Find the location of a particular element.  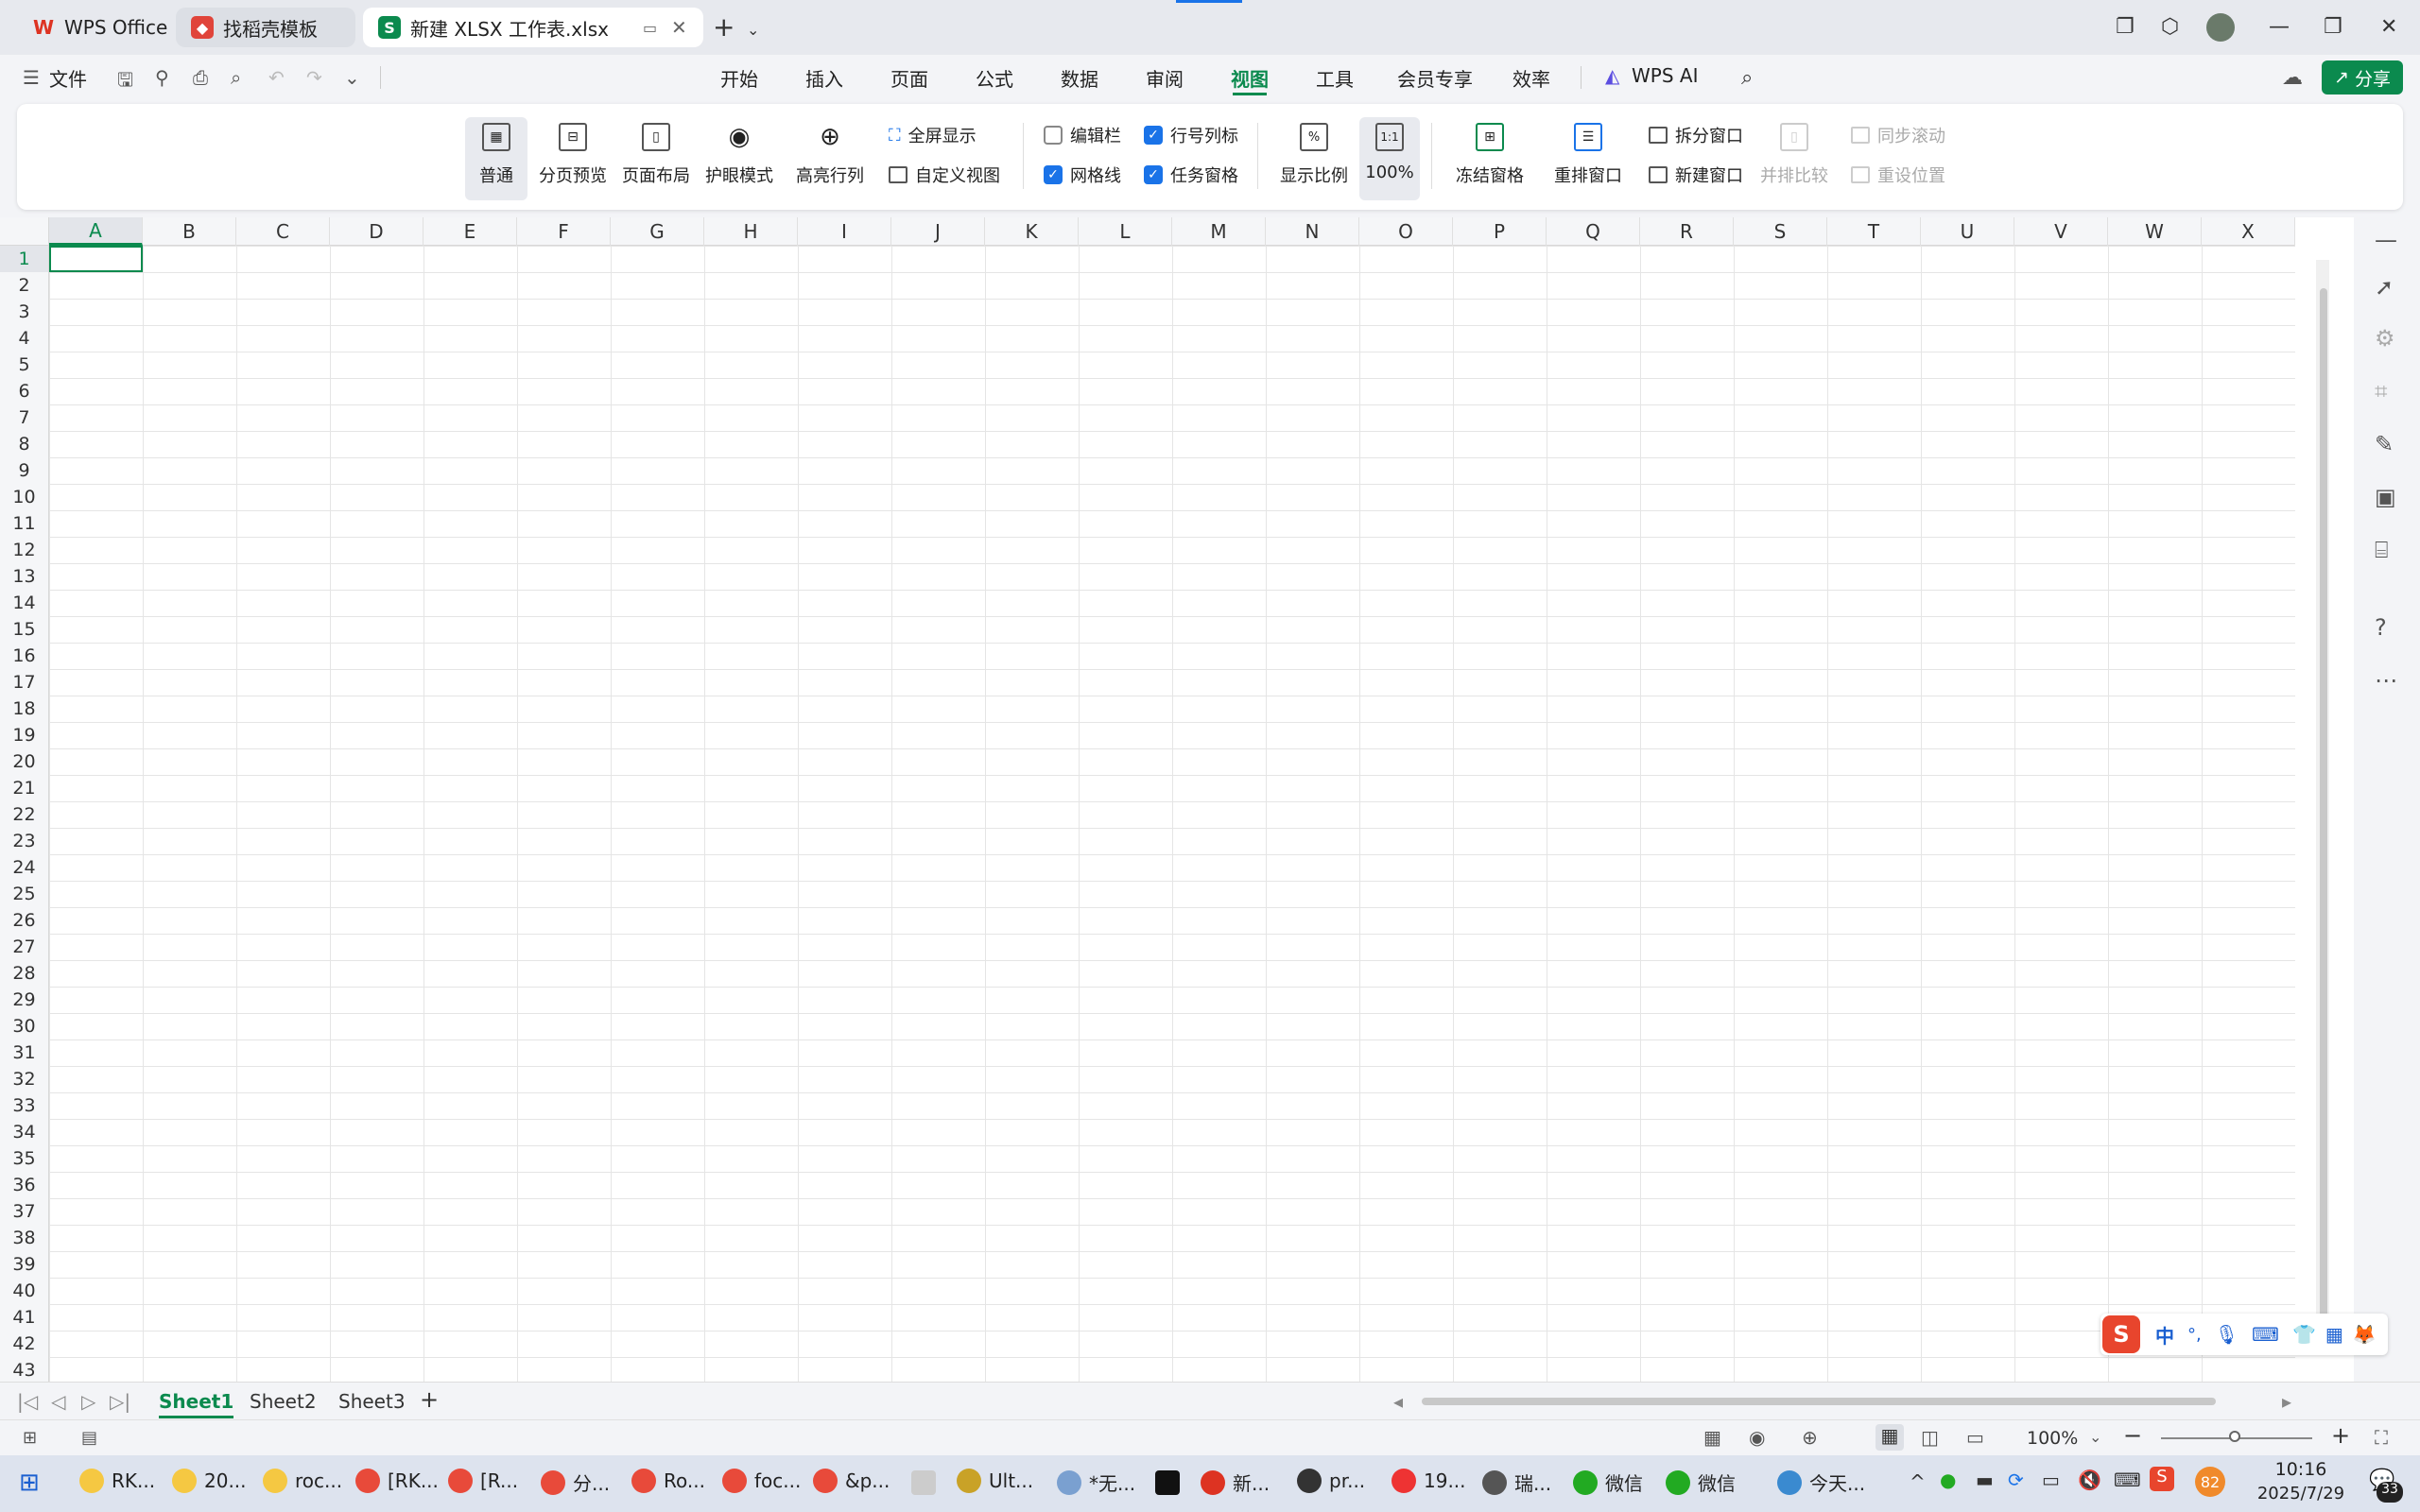

column-header: B is located at coordinates (189, 231).